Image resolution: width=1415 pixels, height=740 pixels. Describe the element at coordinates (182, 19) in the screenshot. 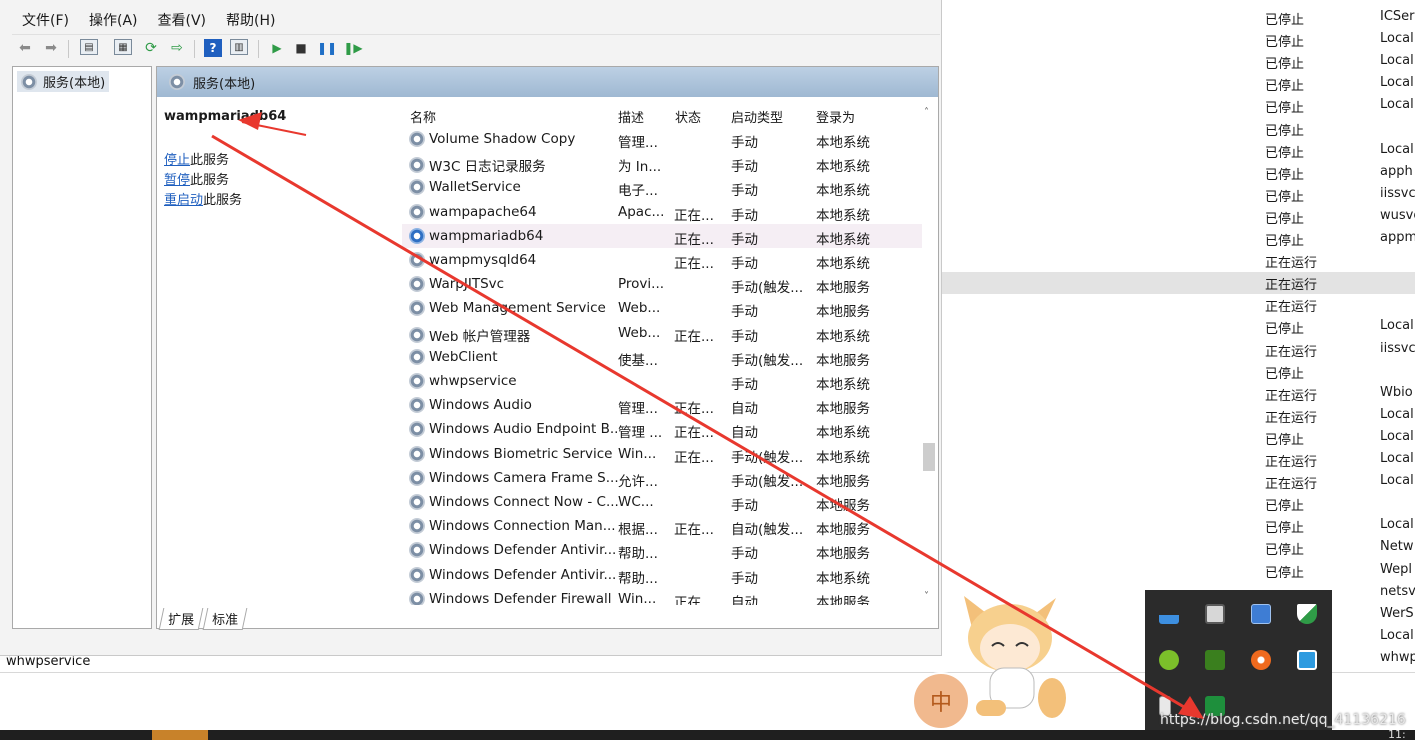

I see `menu-view: 查看(V)` at that location.